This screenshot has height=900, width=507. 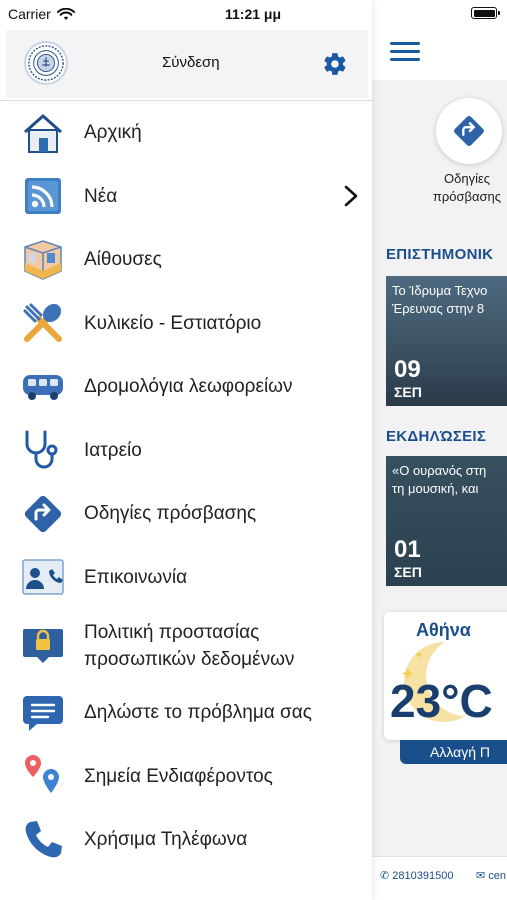 I want to click on menu-item-label: Χρήσιμα Τηλέφωνα, so click(x=166, y=840).